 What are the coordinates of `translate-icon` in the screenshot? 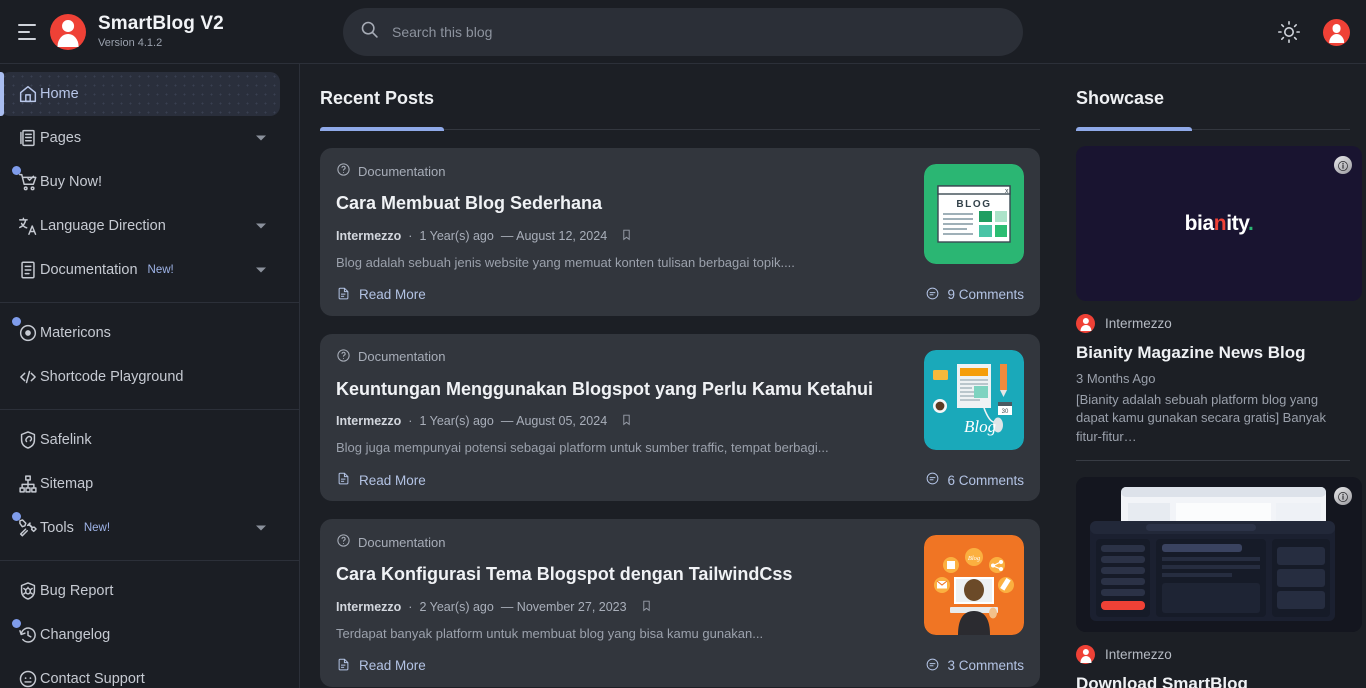 It's located at (28, 226).